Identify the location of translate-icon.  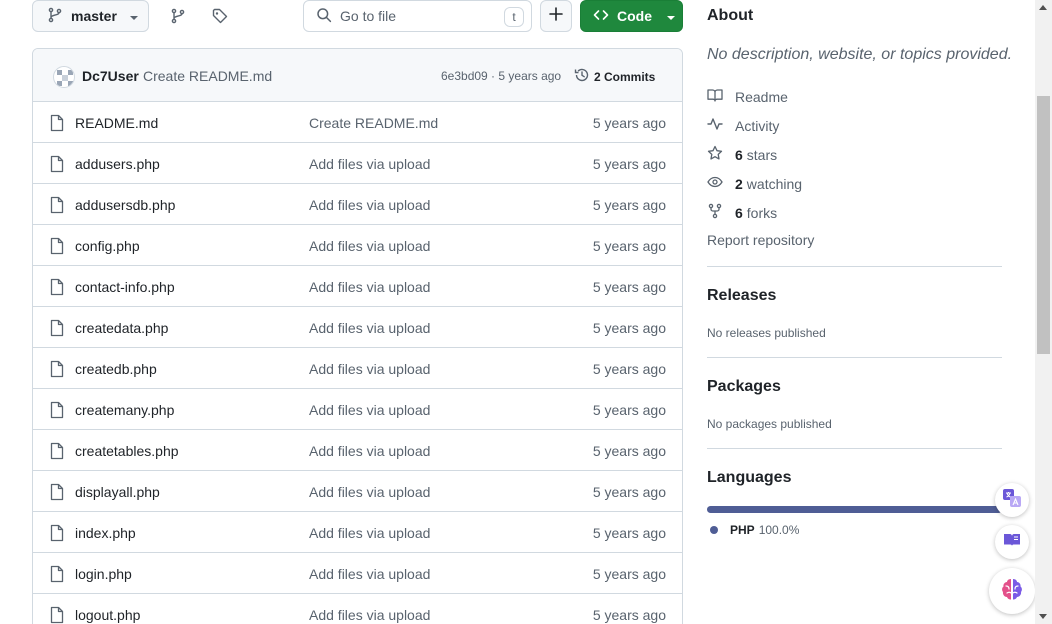
(1012, 500).